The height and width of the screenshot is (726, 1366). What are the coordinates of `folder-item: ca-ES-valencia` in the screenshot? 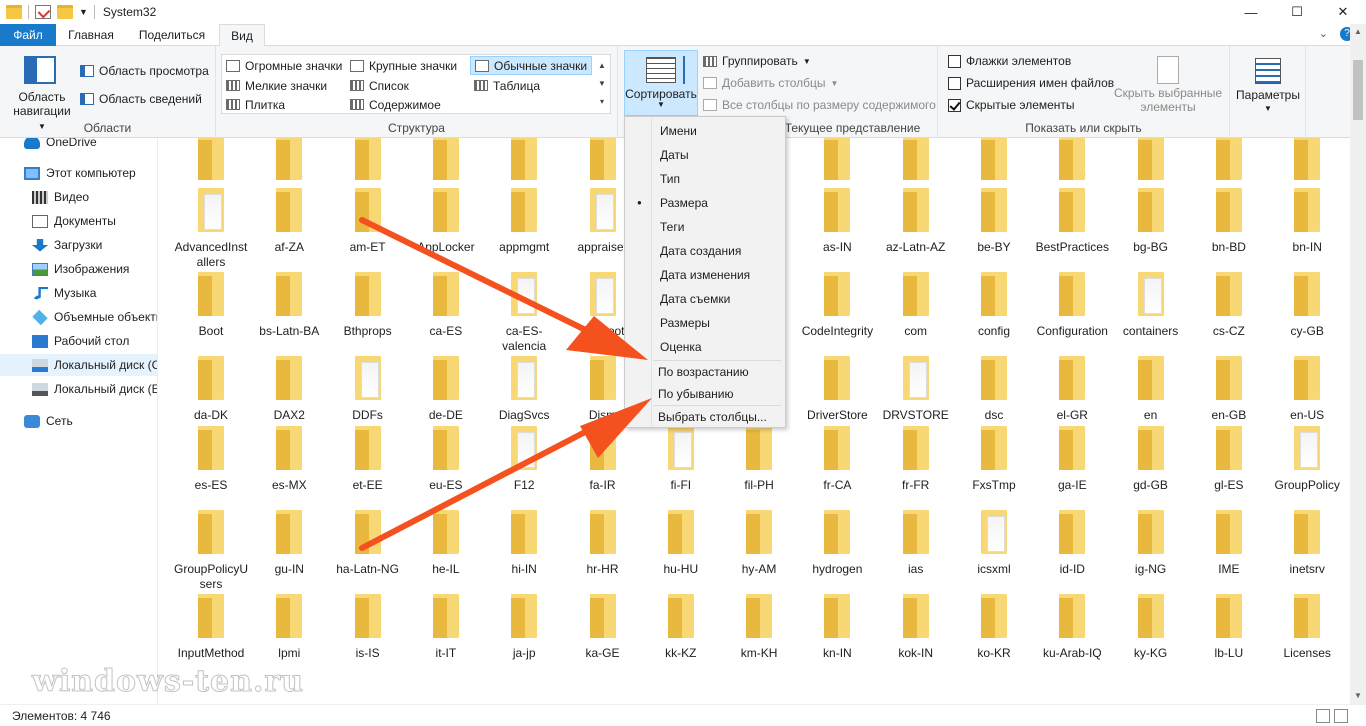 It's located at (524, 313).